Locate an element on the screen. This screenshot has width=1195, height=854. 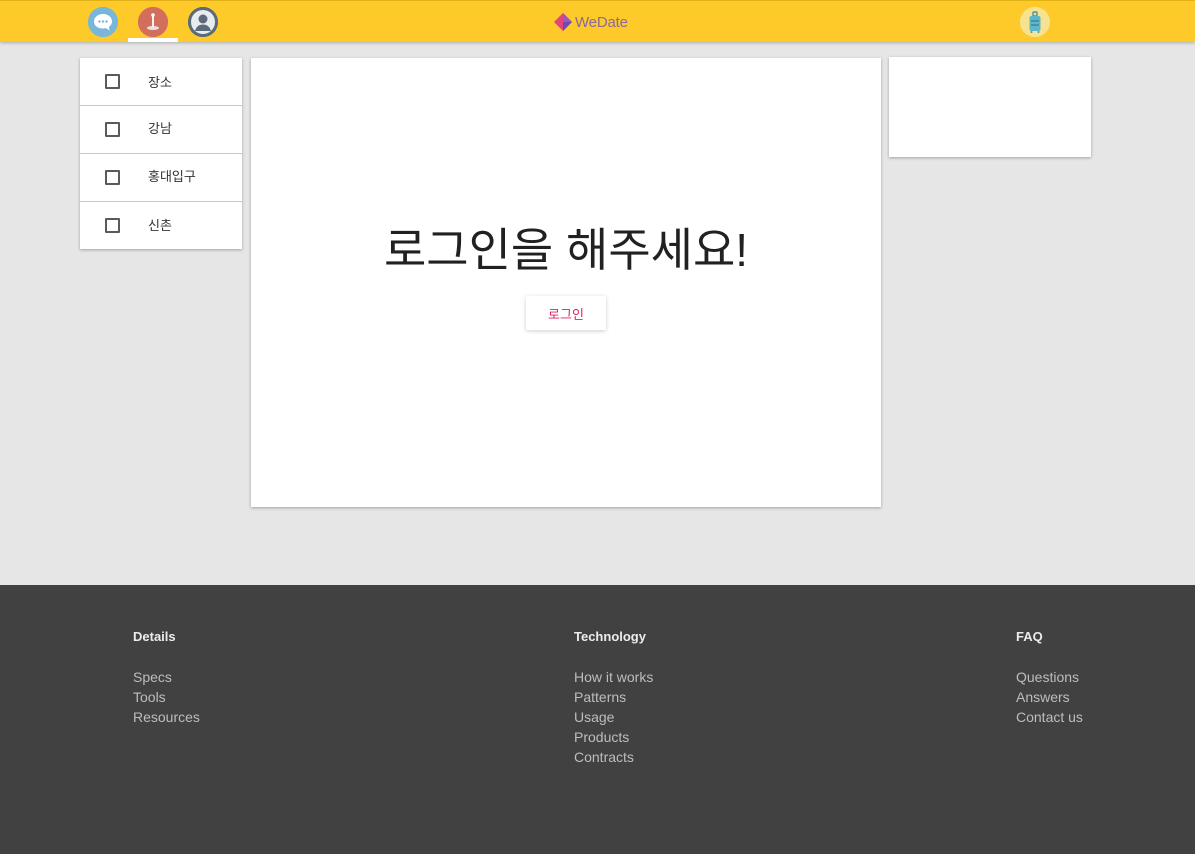
list-item: 강남 is located at coordinates (161, 130).